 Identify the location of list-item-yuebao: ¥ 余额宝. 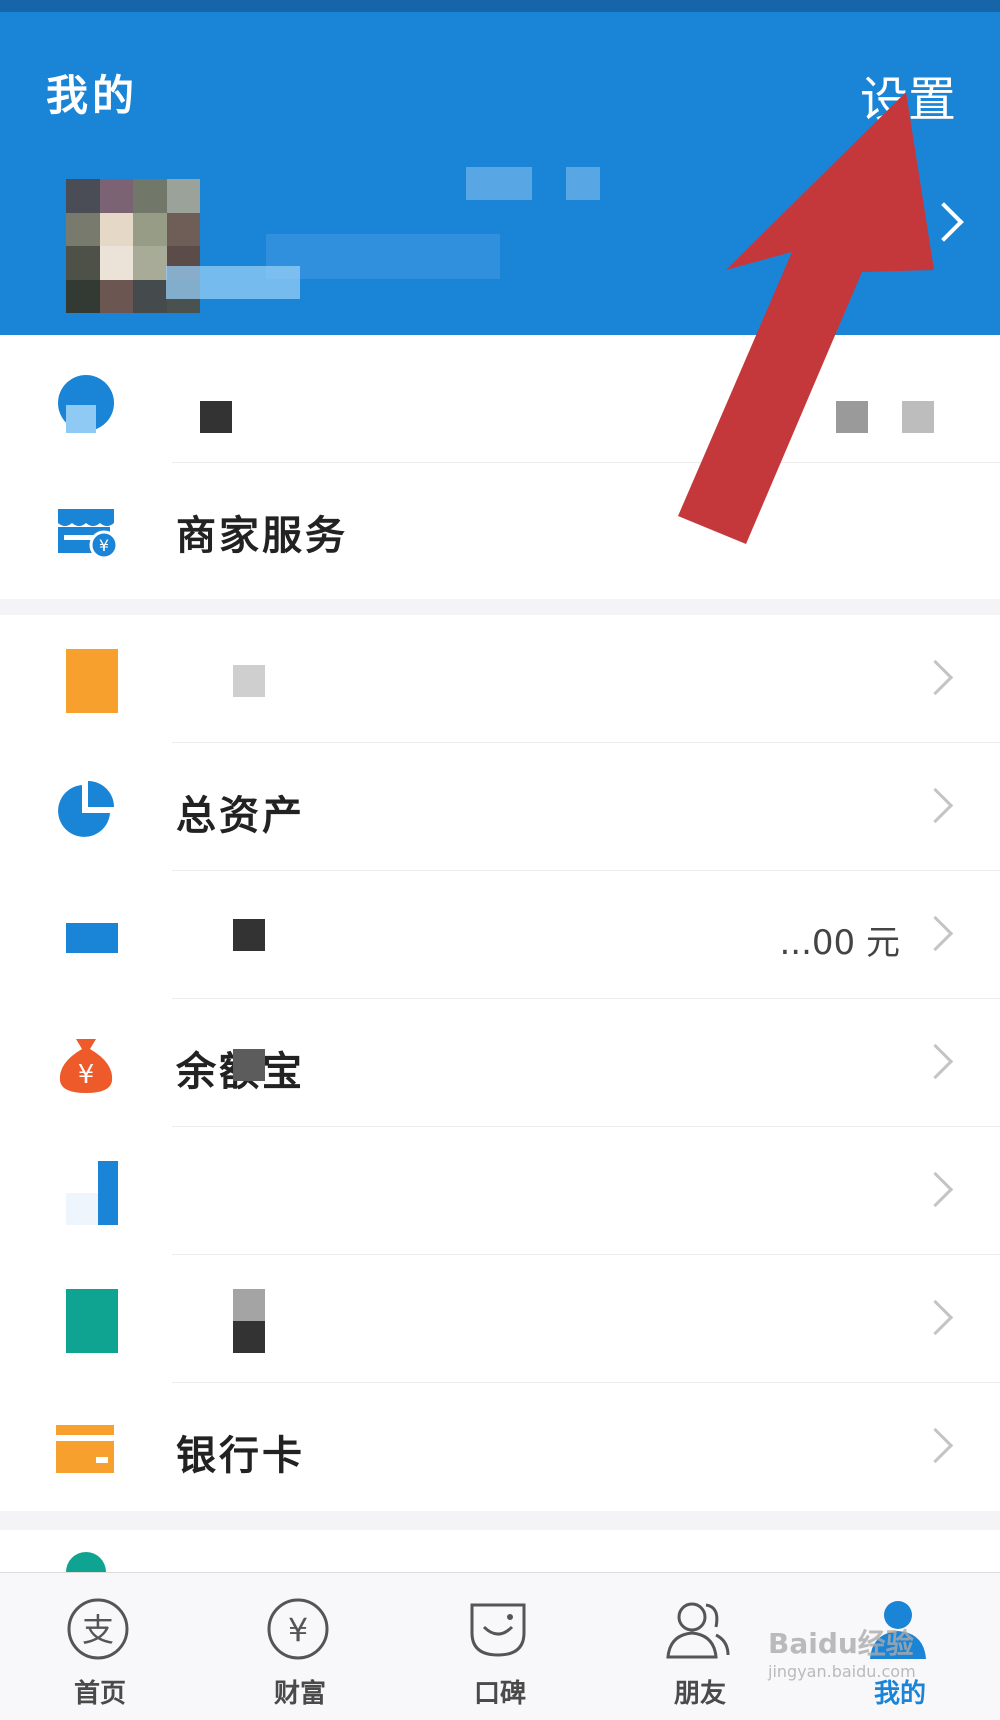
(500, 1063).